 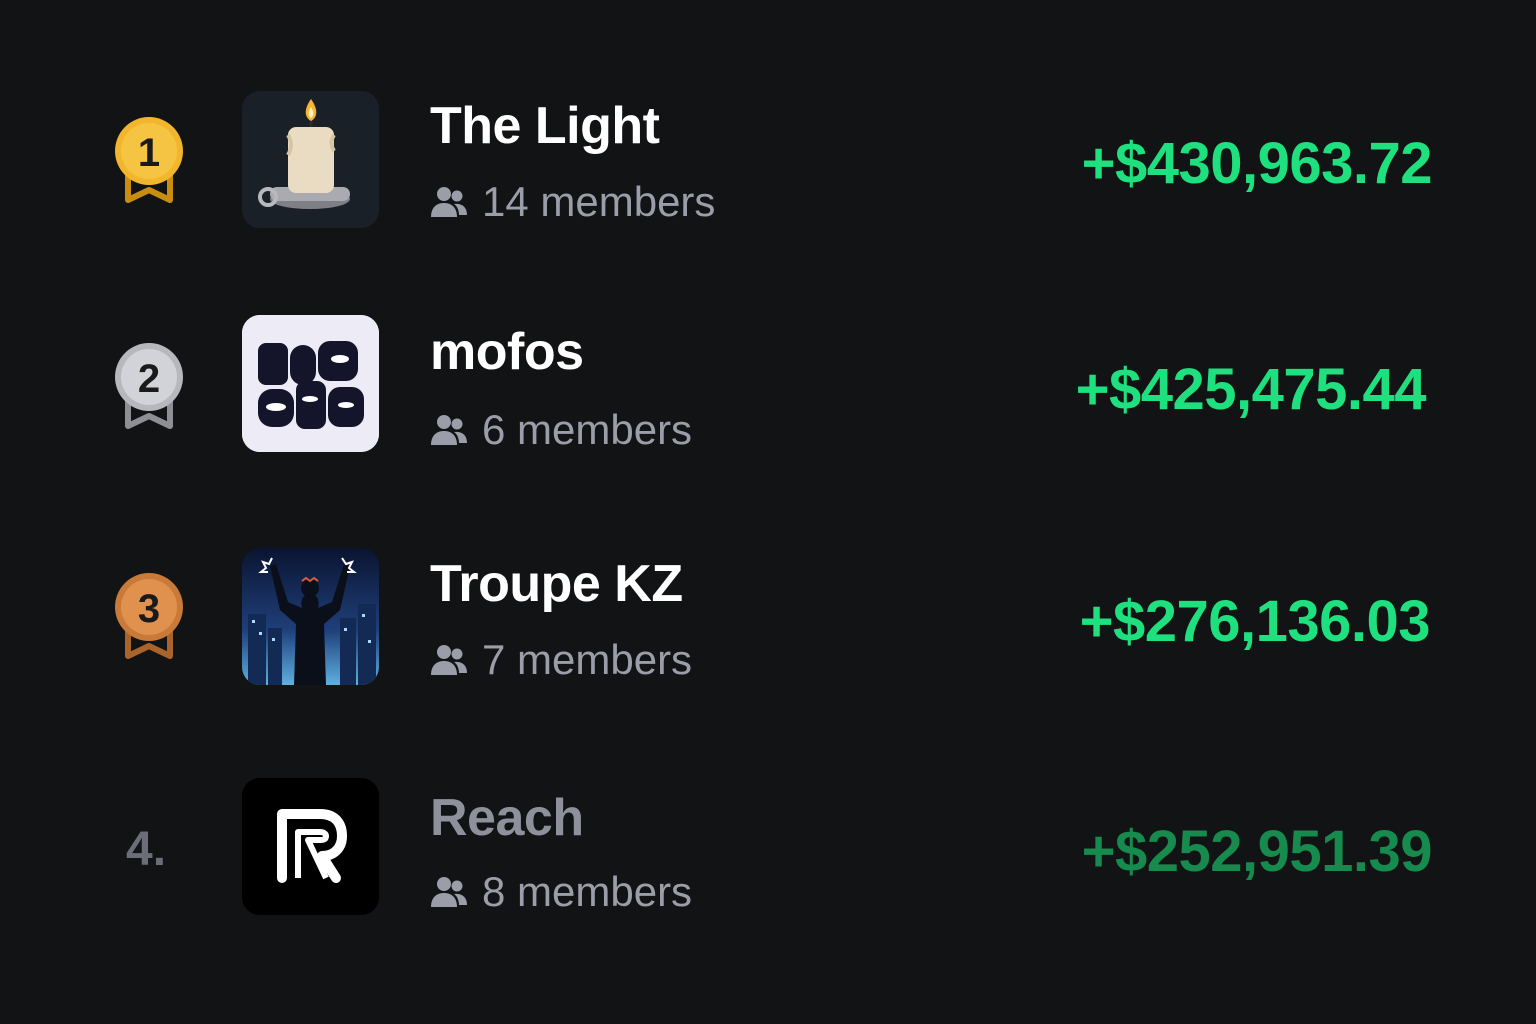 I want to click on member-count-label: 8 members, so click(x=587, y=891).